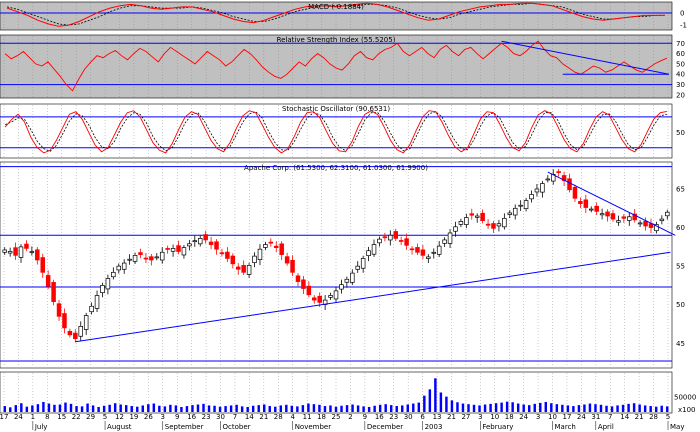 This screenshot has height=432, width=700. I want to click on macd-tick-label: -1, so click(683, 26).